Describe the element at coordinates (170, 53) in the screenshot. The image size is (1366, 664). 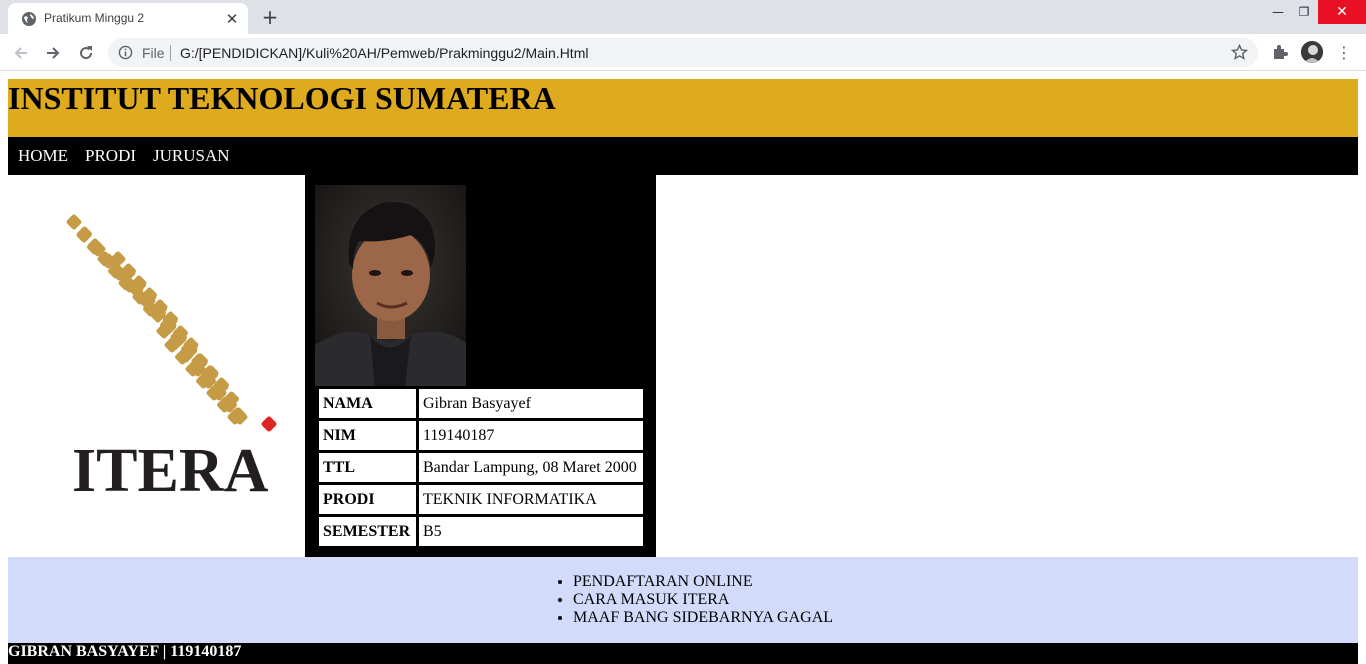
I see `url-separator` at that location.